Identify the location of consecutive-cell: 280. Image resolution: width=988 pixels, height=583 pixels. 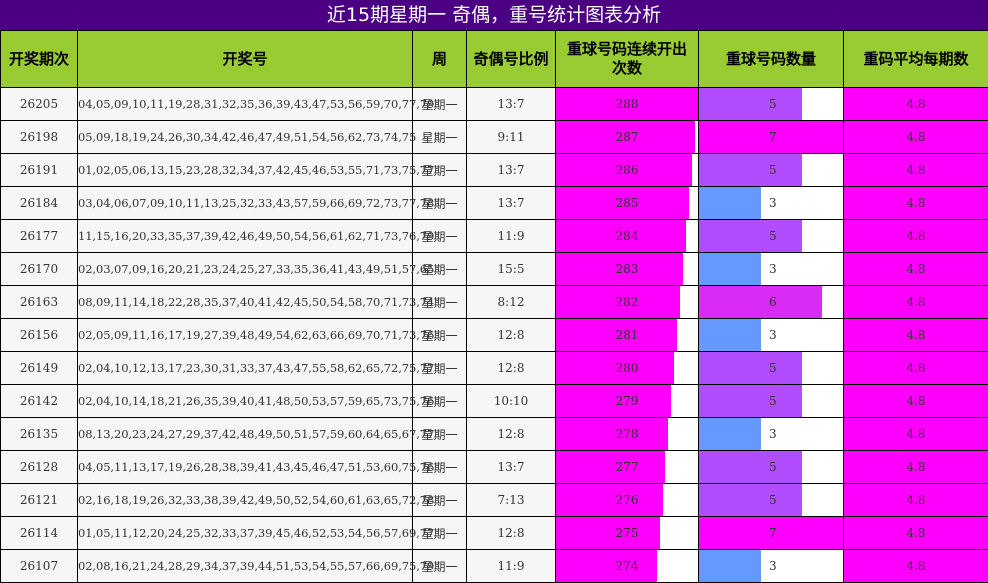
(627, 368).